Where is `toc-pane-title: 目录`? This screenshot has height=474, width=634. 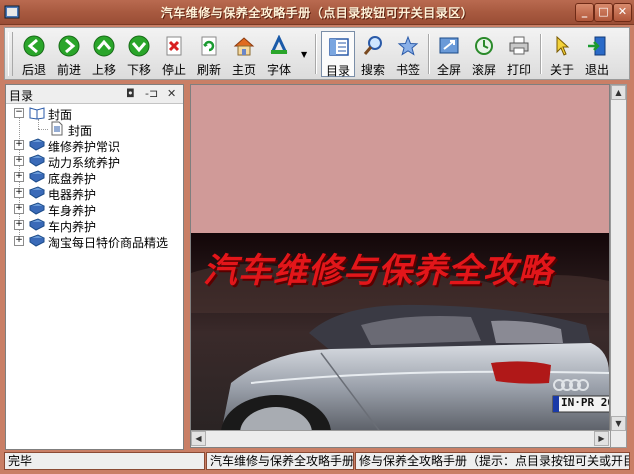 toc-pane-title: 目录 is located at coordinates (21, 96).